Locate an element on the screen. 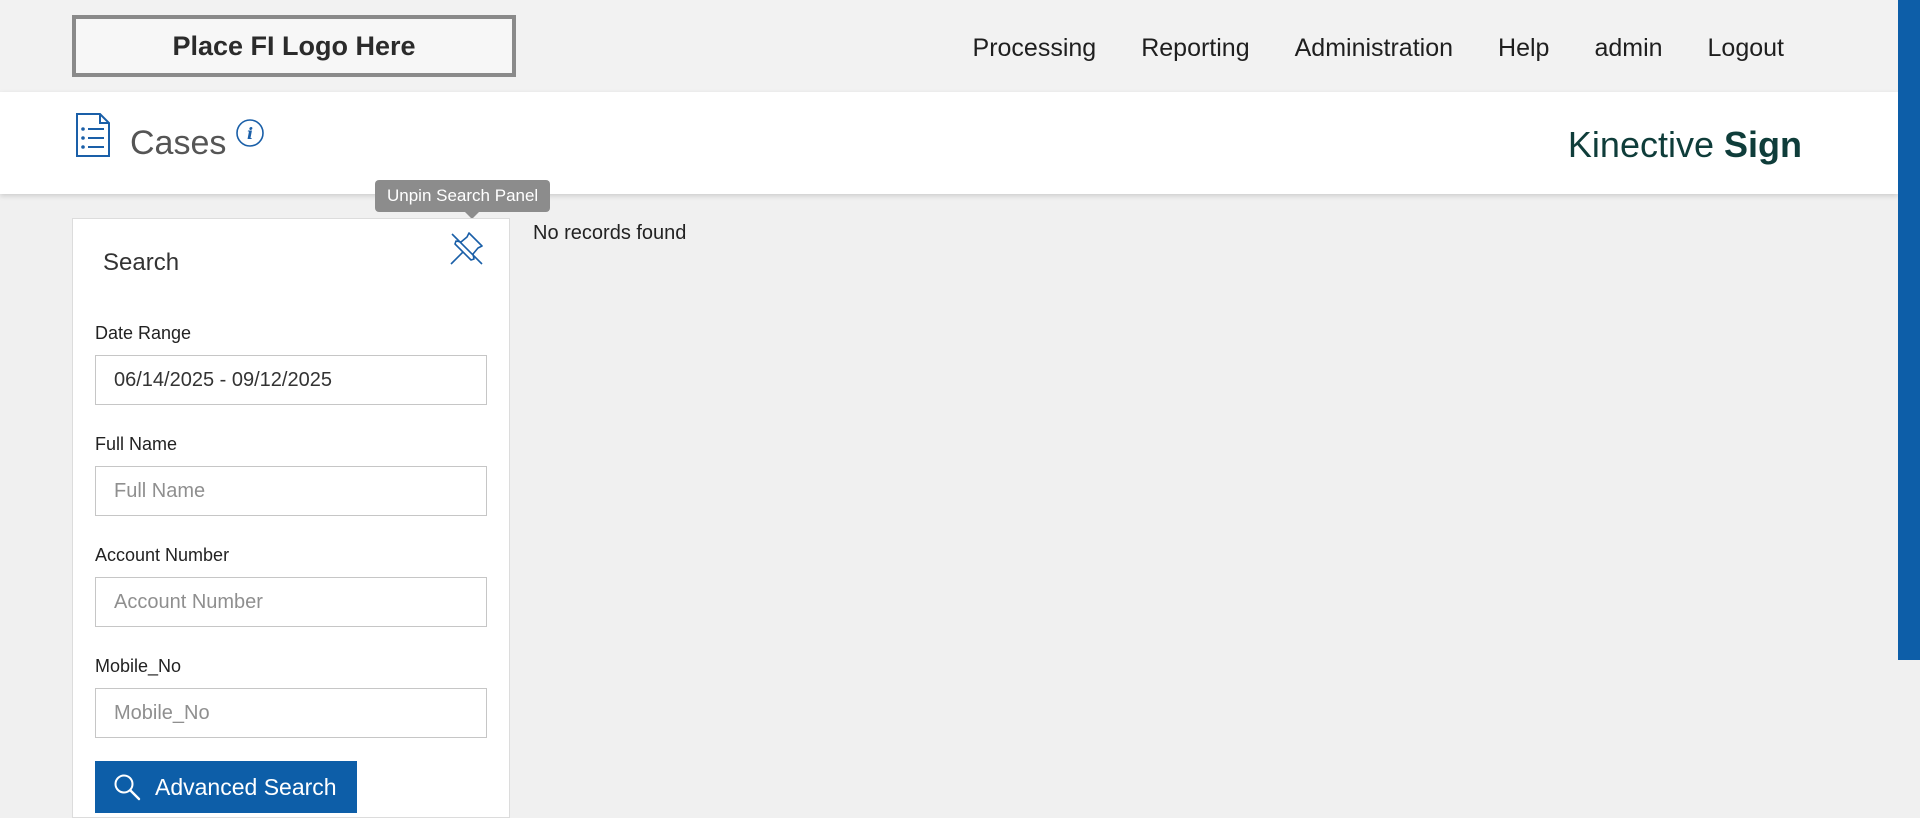 This screenshot has height=818, width=1920. nav-logout: Logout is located at coordinates (1746, 48).